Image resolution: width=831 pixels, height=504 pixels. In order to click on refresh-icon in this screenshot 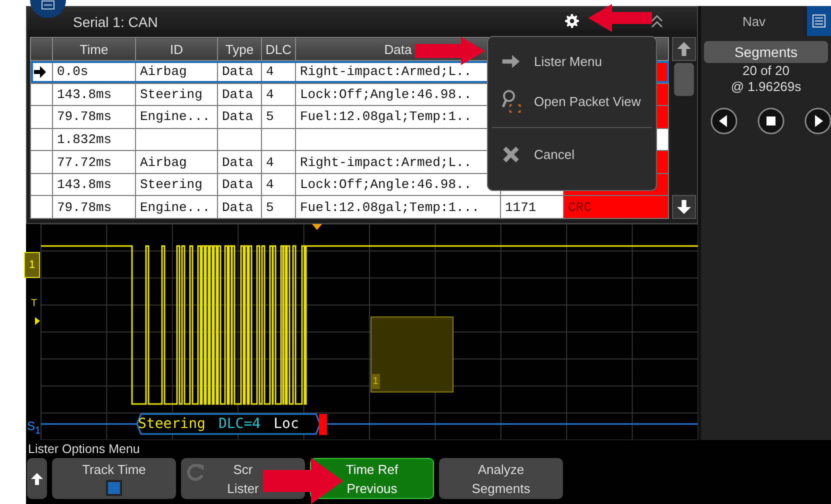, I will do `click(196, 472)`.